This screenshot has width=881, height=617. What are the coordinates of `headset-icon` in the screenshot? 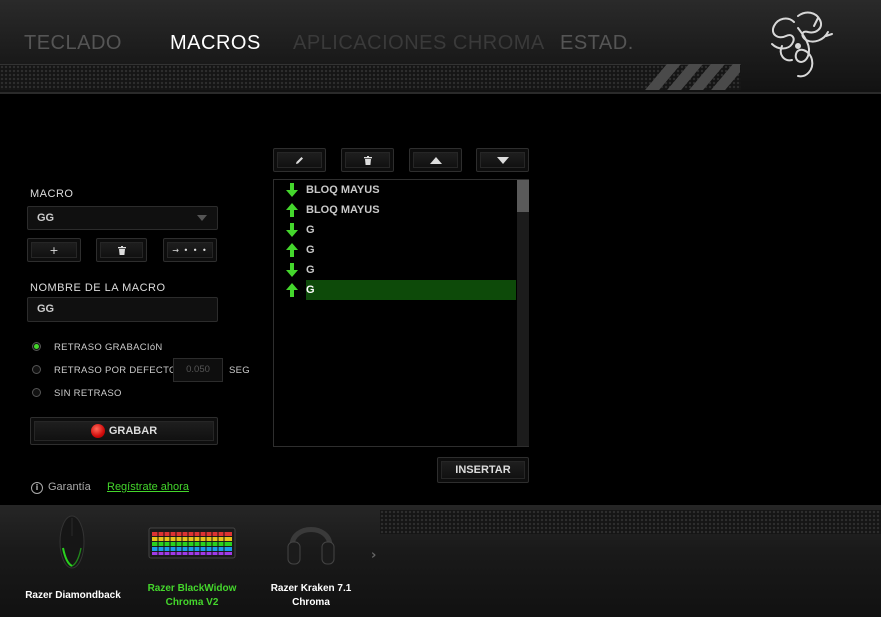 It's located at (311, 546).